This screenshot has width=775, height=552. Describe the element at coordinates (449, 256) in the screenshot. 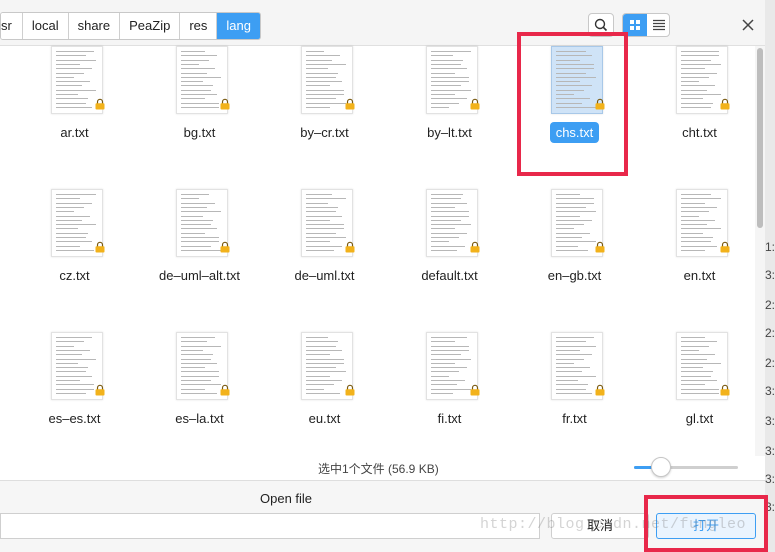

I see `file-item: default.txt` at that location.